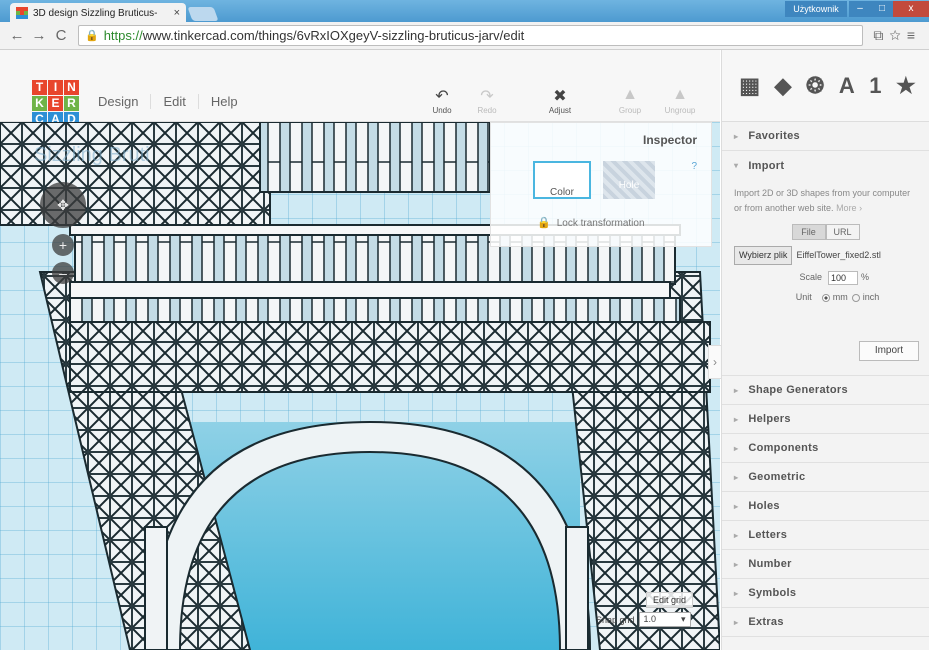 The image size is (929, 650). I want to click on tab-close-icon: ×, so click(177, 13).